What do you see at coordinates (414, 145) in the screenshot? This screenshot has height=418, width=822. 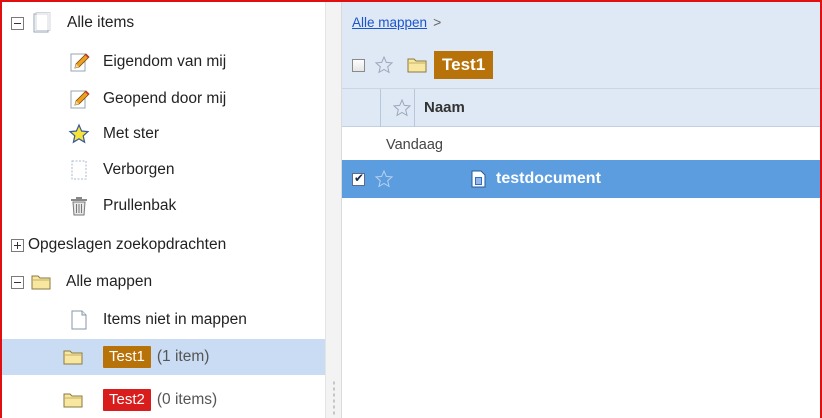 I see `group-label-today: Vandaag` at bounding box center [414, 145].